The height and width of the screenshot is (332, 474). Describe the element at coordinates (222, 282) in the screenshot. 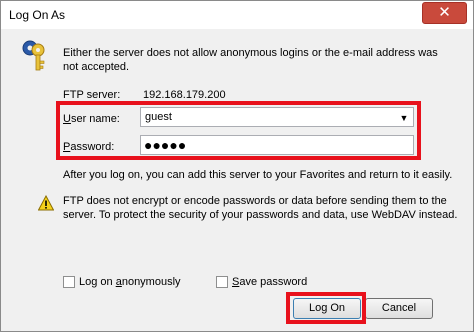

I see `save-password-checkbox` at that location.